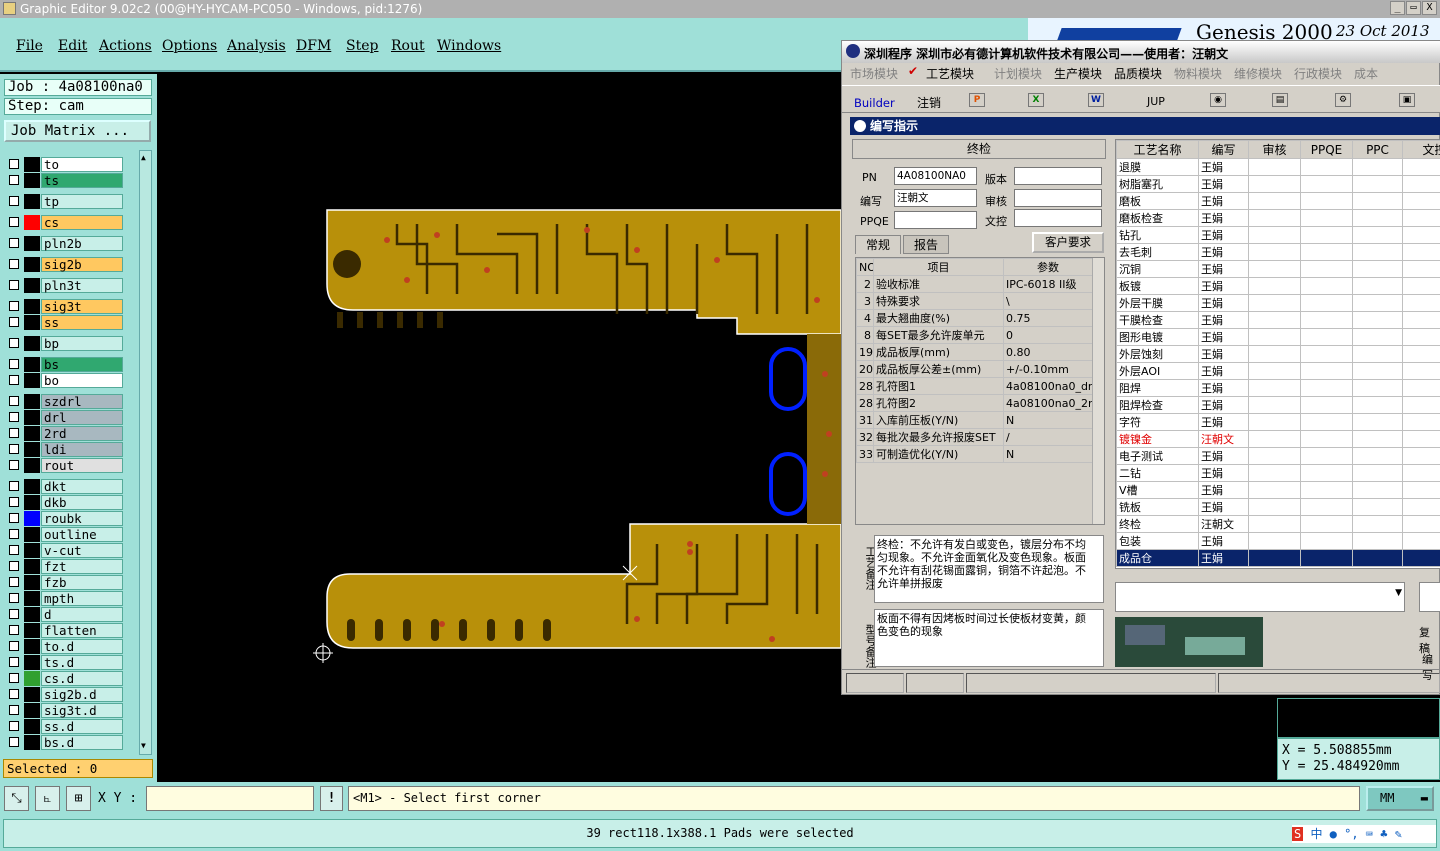 The height and width of the screenshot is (851, 1440). Describe the element at coordinates (1278, 337) in the screenshot. I see `table-row: 图形电镀 王娟` at that location.